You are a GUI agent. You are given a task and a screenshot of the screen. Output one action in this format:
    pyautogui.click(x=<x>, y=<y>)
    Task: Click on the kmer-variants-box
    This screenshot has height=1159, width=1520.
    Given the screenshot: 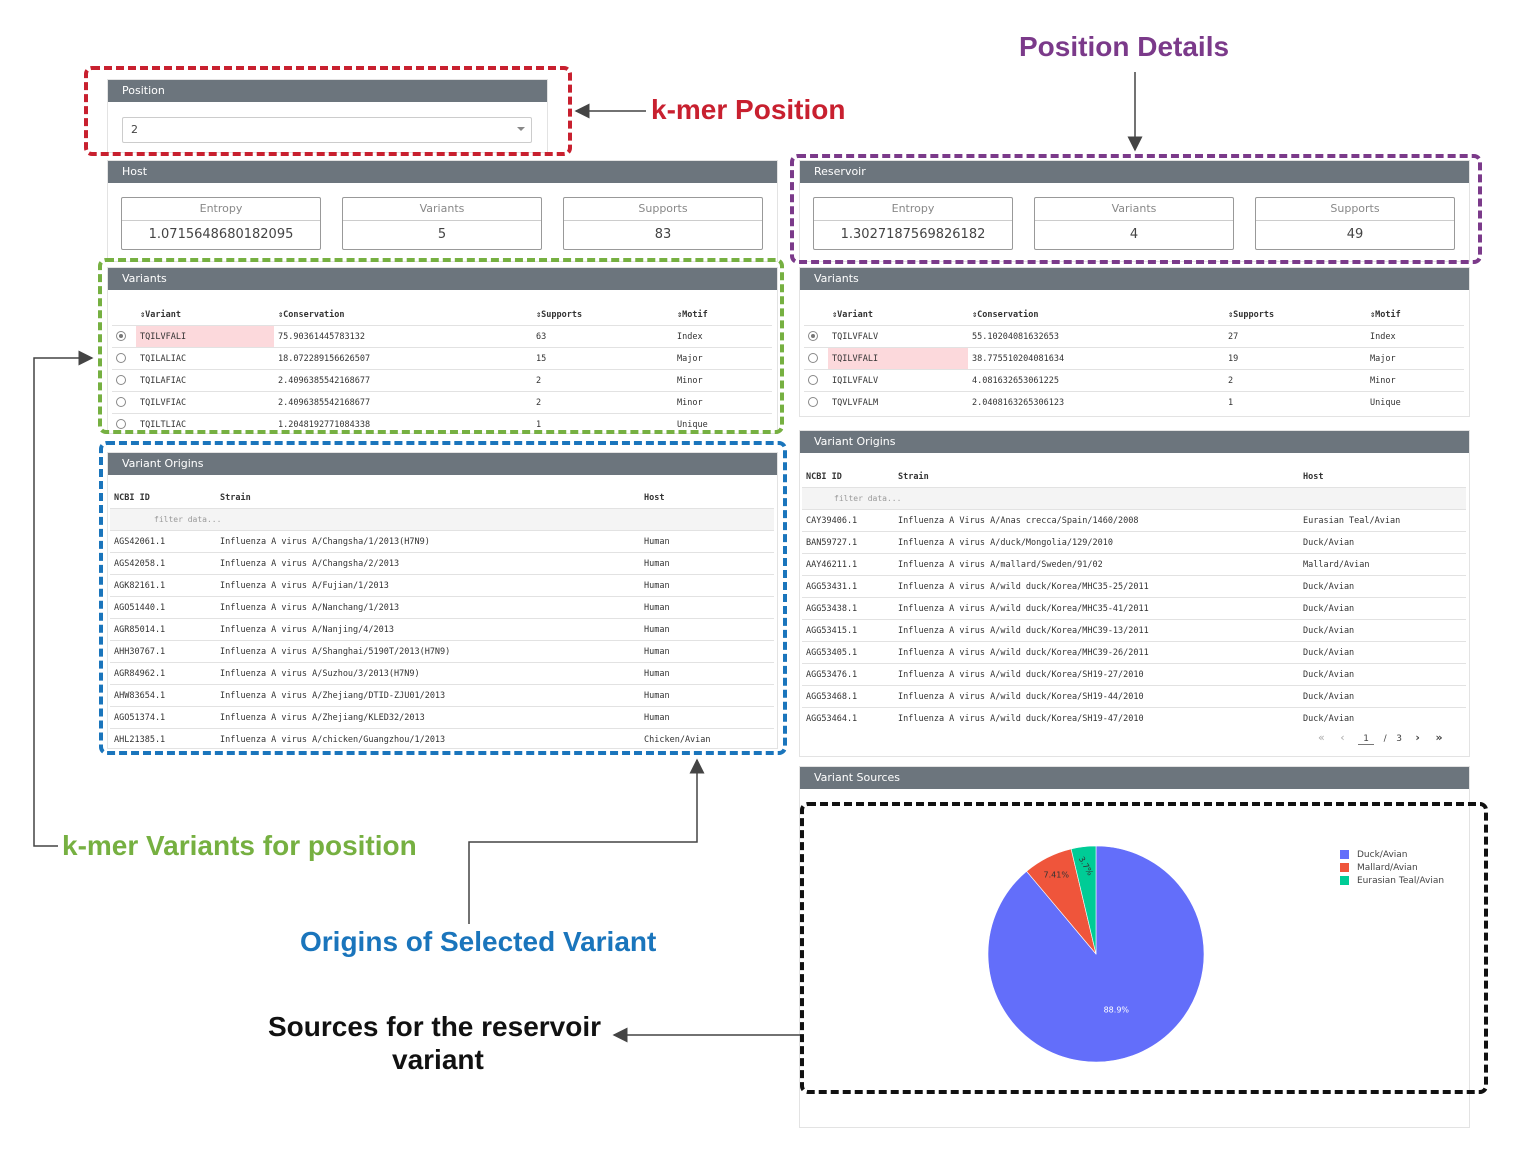 What is the action you would take?
    pyautogui.click(x=441, y=346)
    